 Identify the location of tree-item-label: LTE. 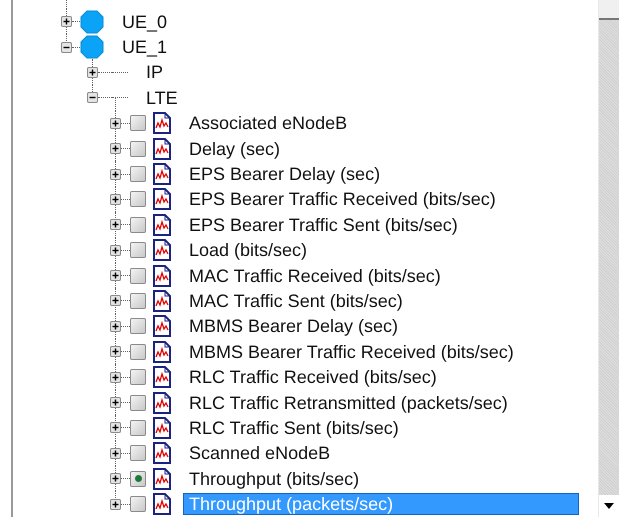
(162, 97).